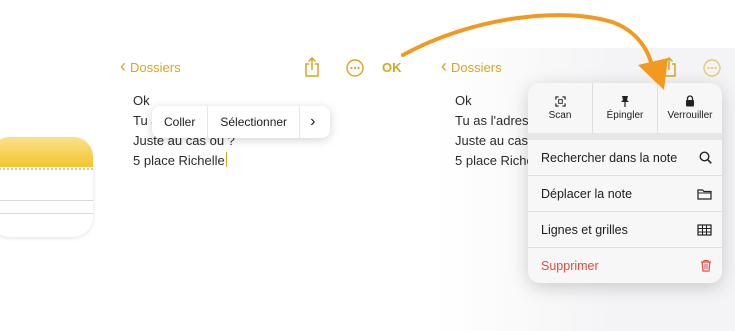  I want to click on paste-button: Coller, so click(180, 122).